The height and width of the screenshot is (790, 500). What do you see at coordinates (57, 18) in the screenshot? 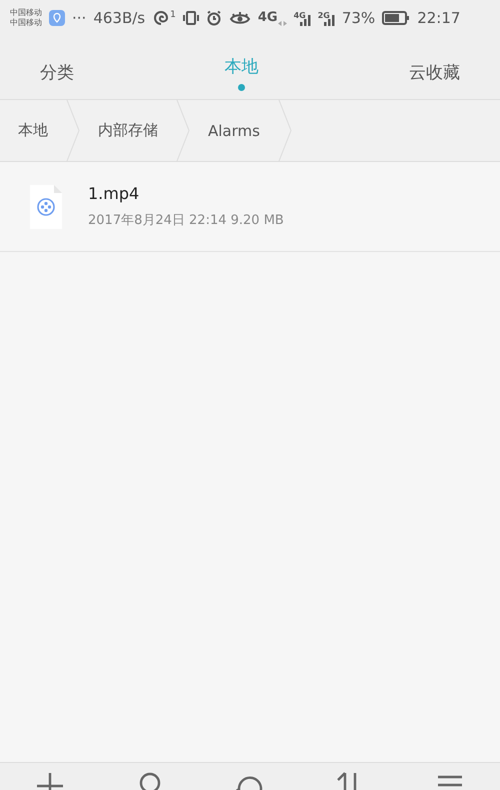
I see `location-icon` at bounding box center [57, 18].